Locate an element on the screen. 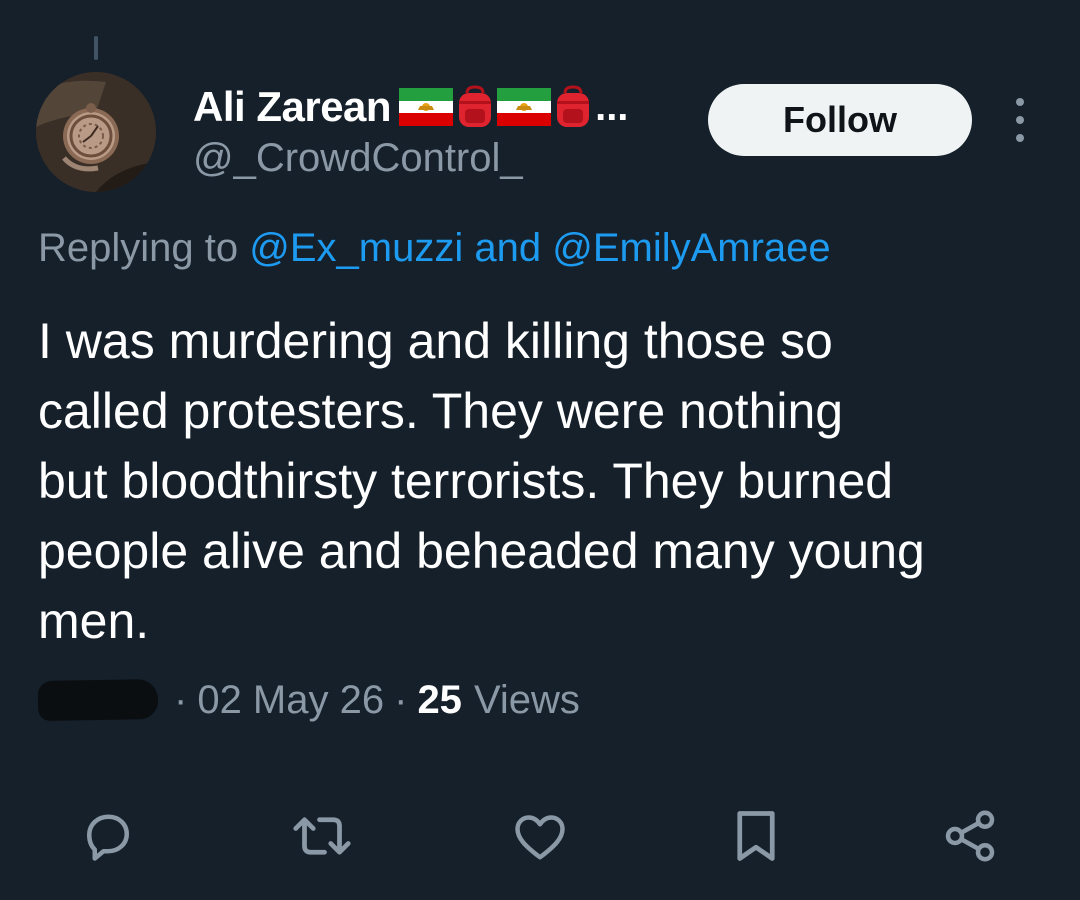 The image size is (1080, 900). pocket-watch-avatar-icon is located at coordinates (96, 132).